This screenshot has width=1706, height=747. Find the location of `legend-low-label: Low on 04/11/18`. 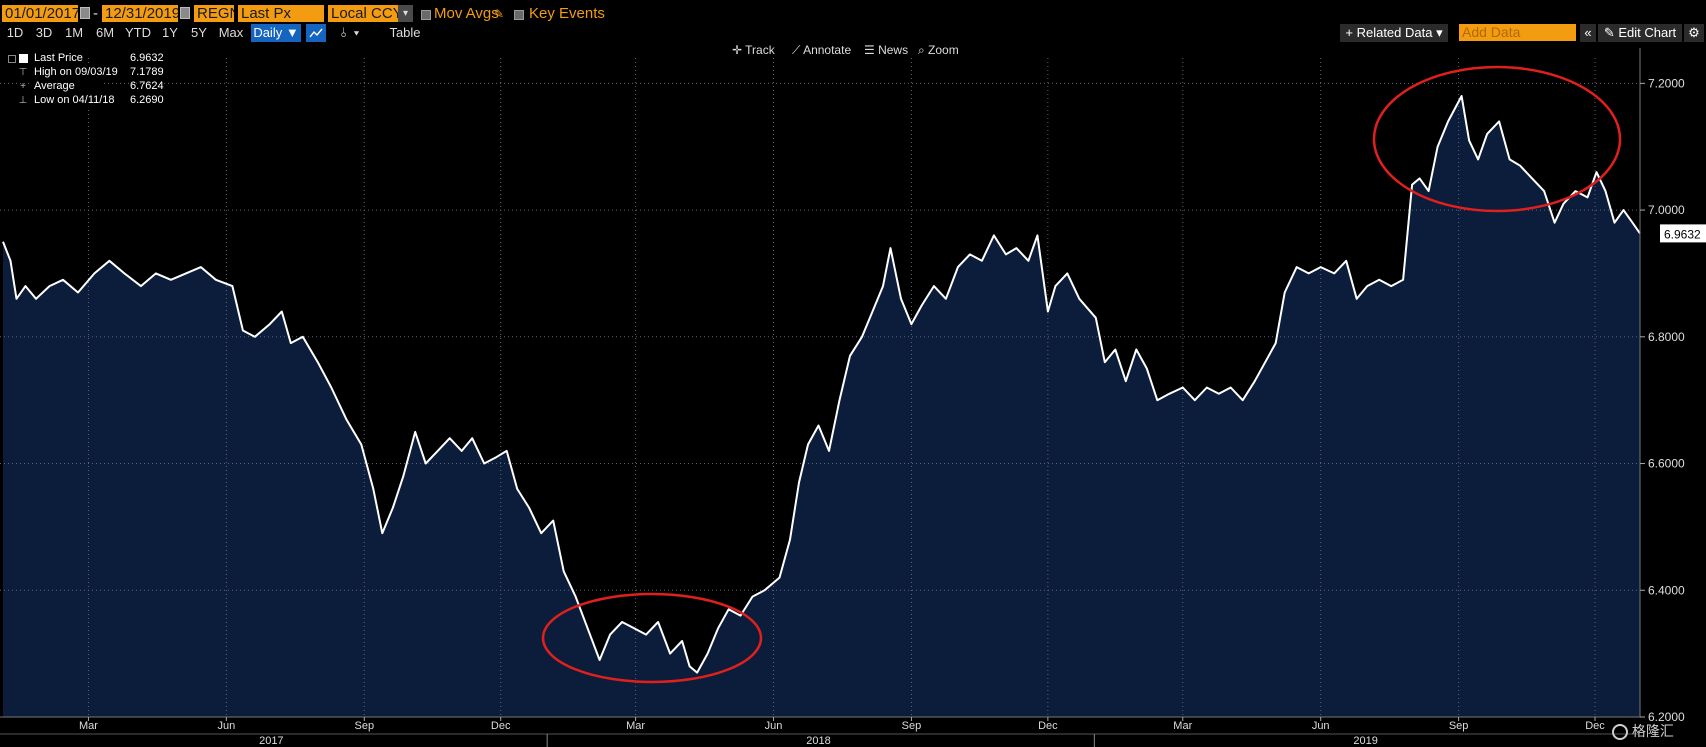

legend-low-label: Low on 04/11/18 is located at coordinates (74, 100).